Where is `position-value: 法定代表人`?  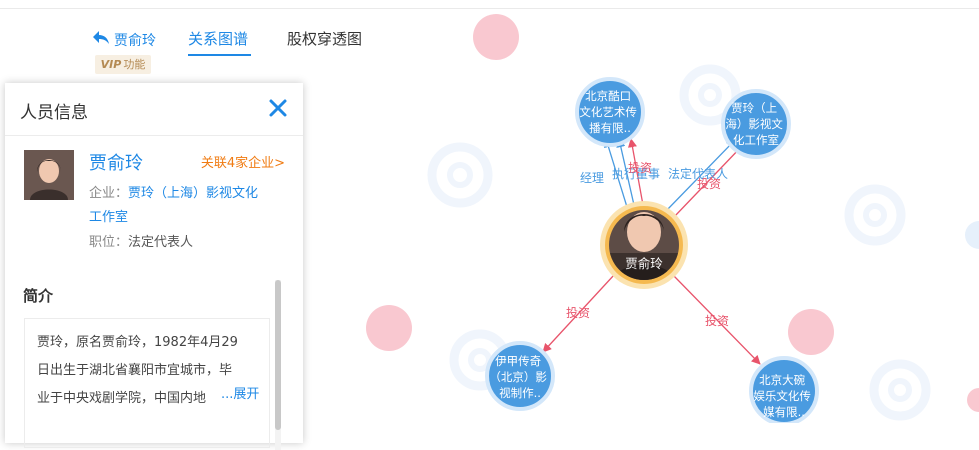 position-value: 法定代表人 is located at coordinates (161, 242).